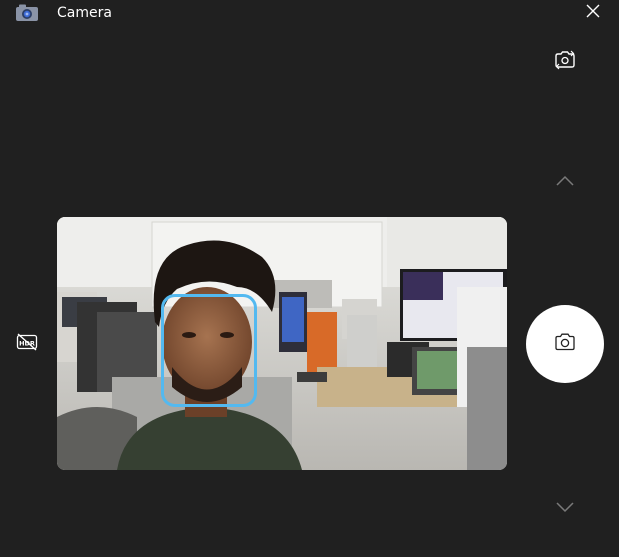  I want to click on face-detection-box, so click(209, 350).